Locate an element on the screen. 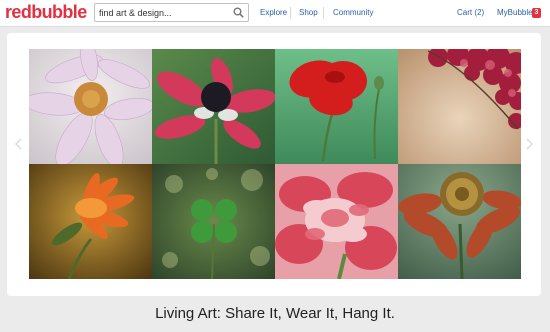 The height and width of the screenshot is (332, 550). search-input is located at coordinates (160, 12).